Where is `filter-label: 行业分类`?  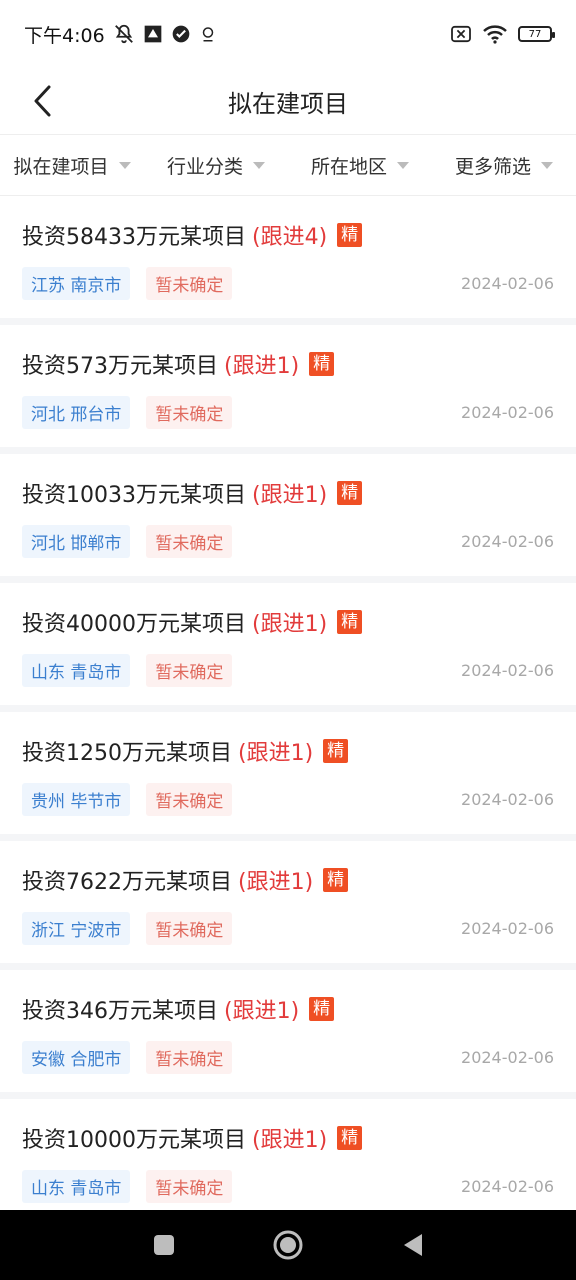 filter-label: 行业分类 is located at coordinates (204, 166).